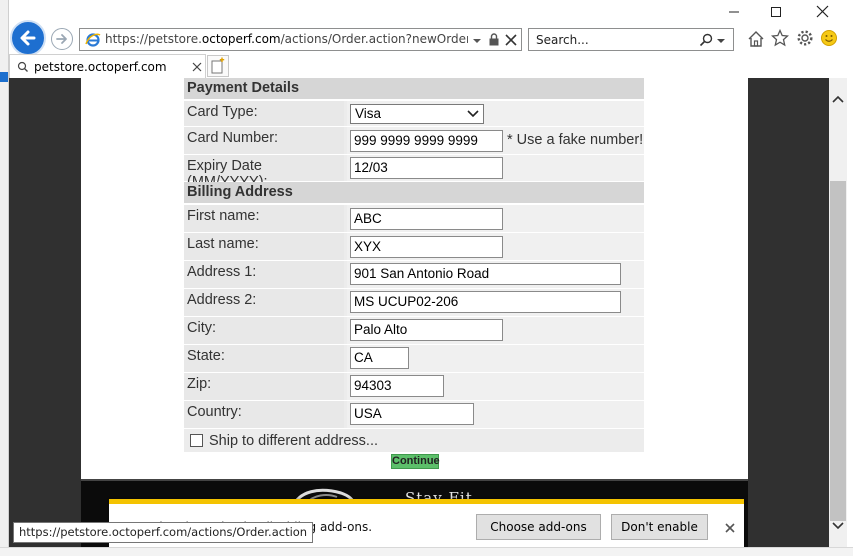 Image resolution: width=853 pixels, height=556 pixels. I want to click on tab-title: petstore.octoperf.com, so click(100, 67).